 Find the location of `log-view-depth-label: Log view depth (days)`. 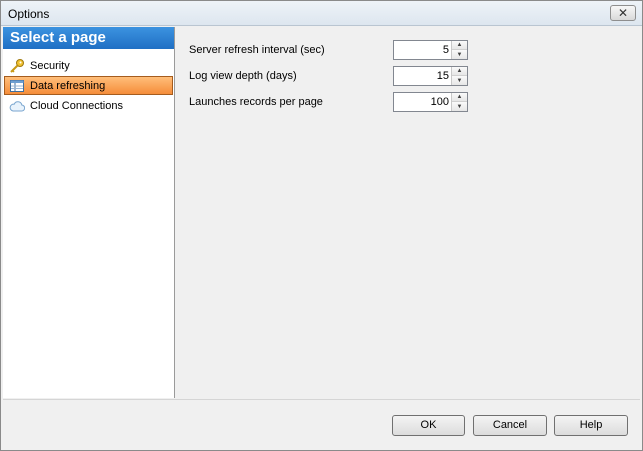

log-view-depth-label: Log view depth (days) is located at coordinates (243, 76).